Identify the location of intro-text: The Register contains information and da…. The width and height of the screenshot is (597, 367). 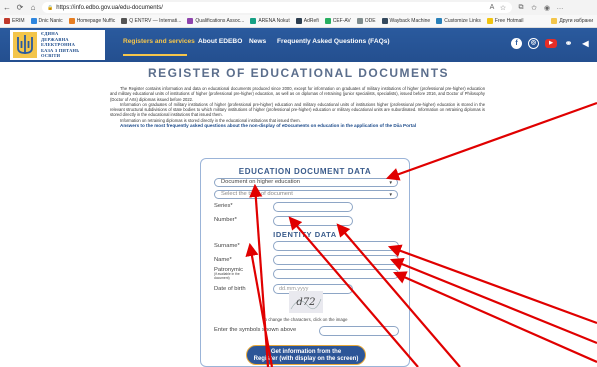
(297, 107).